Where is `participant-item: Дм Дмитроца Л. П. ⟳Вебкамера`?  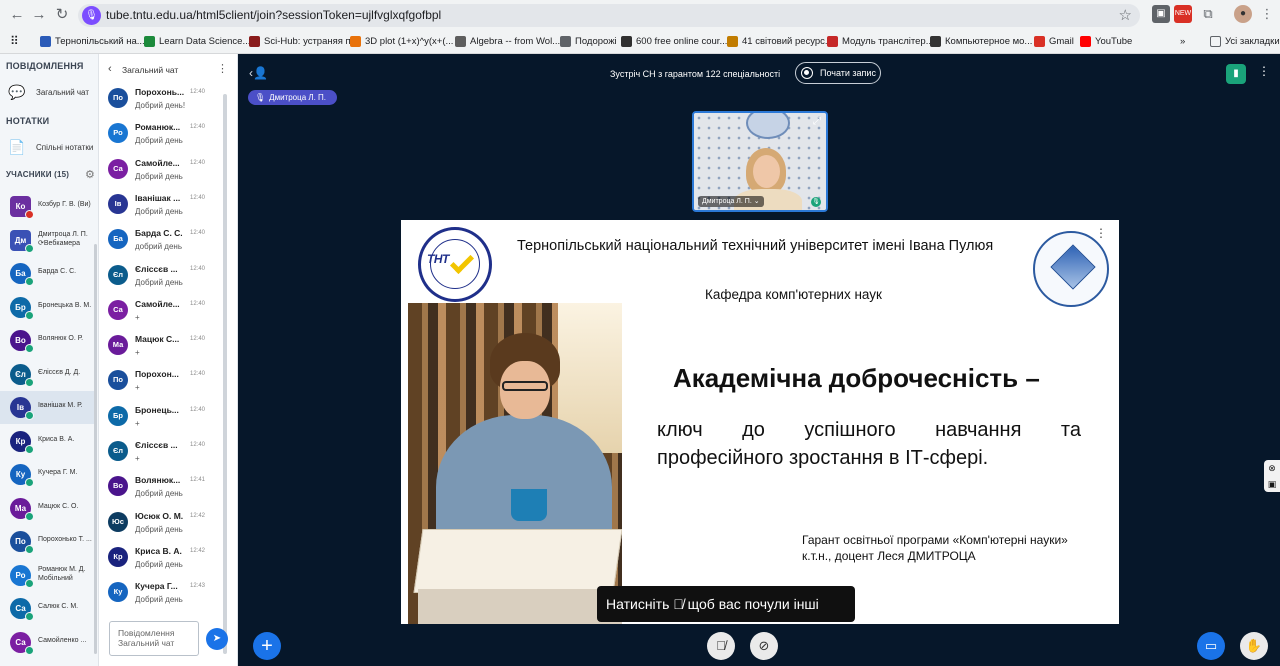 participant-item: Дм Дмитроца Л. П. ⟳Вебкамера is located at coordinates (48, 240).